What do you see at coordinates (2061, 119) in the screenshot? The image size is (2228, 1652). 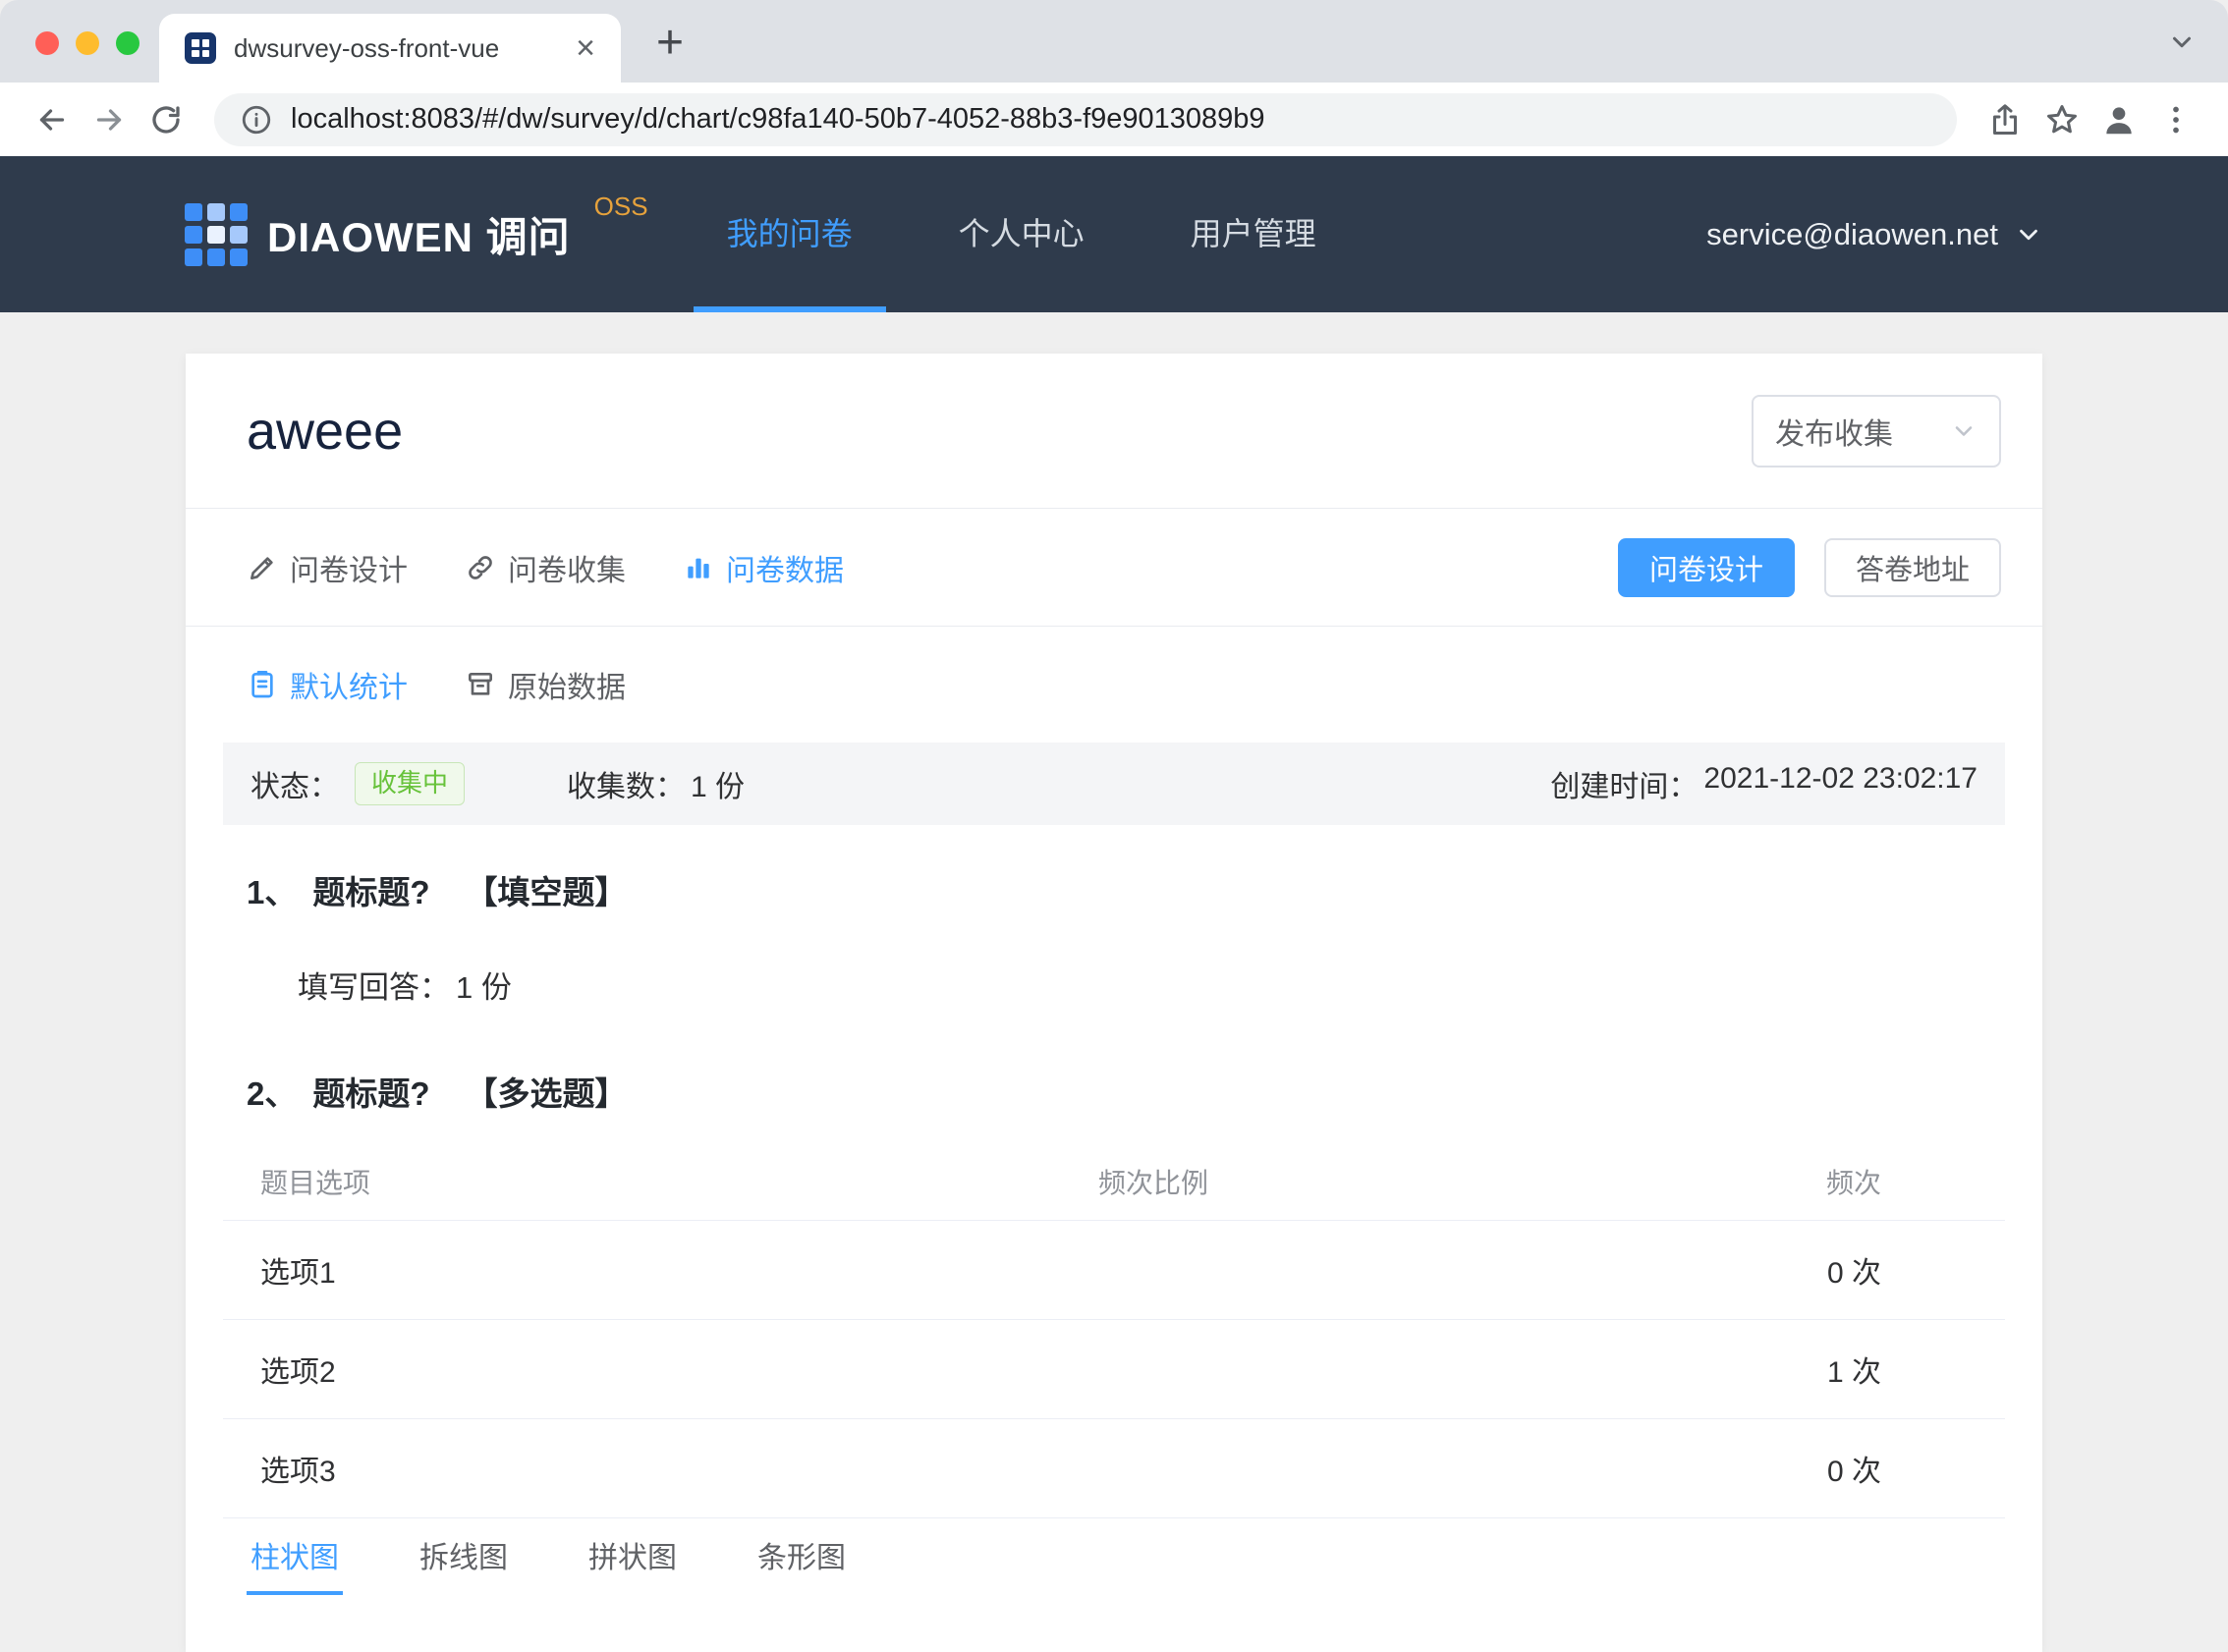 I see `bookmark-star-icon` at bounding box center [2061, 119].